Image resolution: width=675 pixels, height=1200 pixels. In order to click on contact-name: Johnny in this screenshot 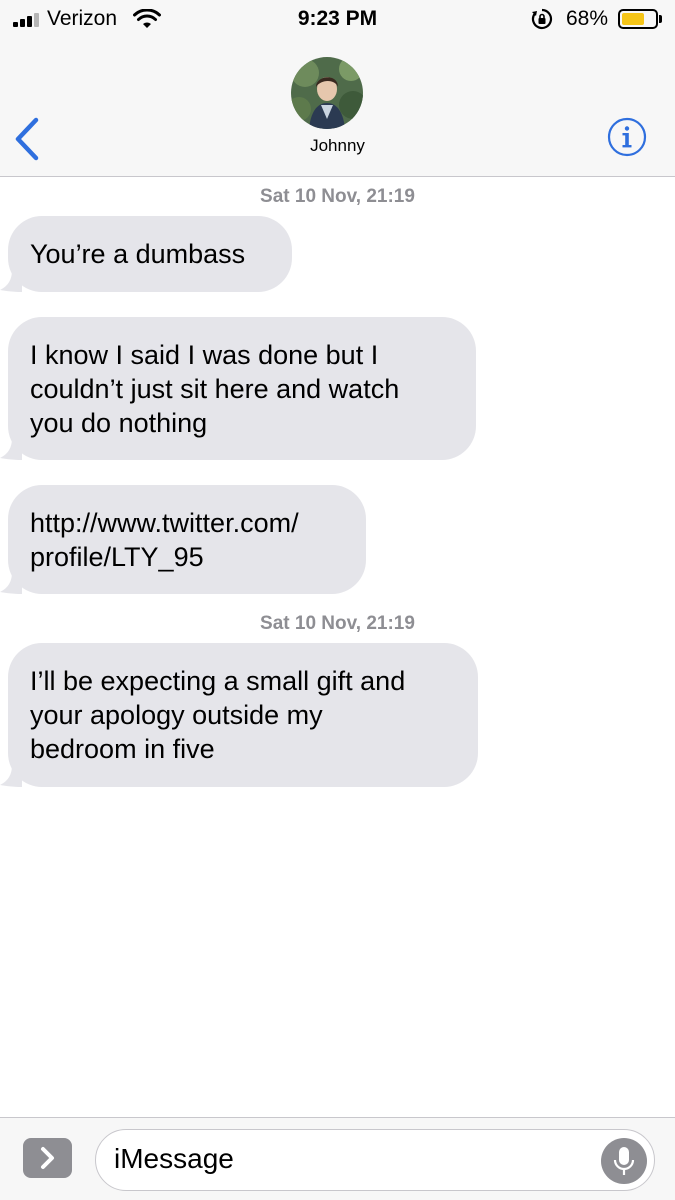, I will do `click(337, 146)`.